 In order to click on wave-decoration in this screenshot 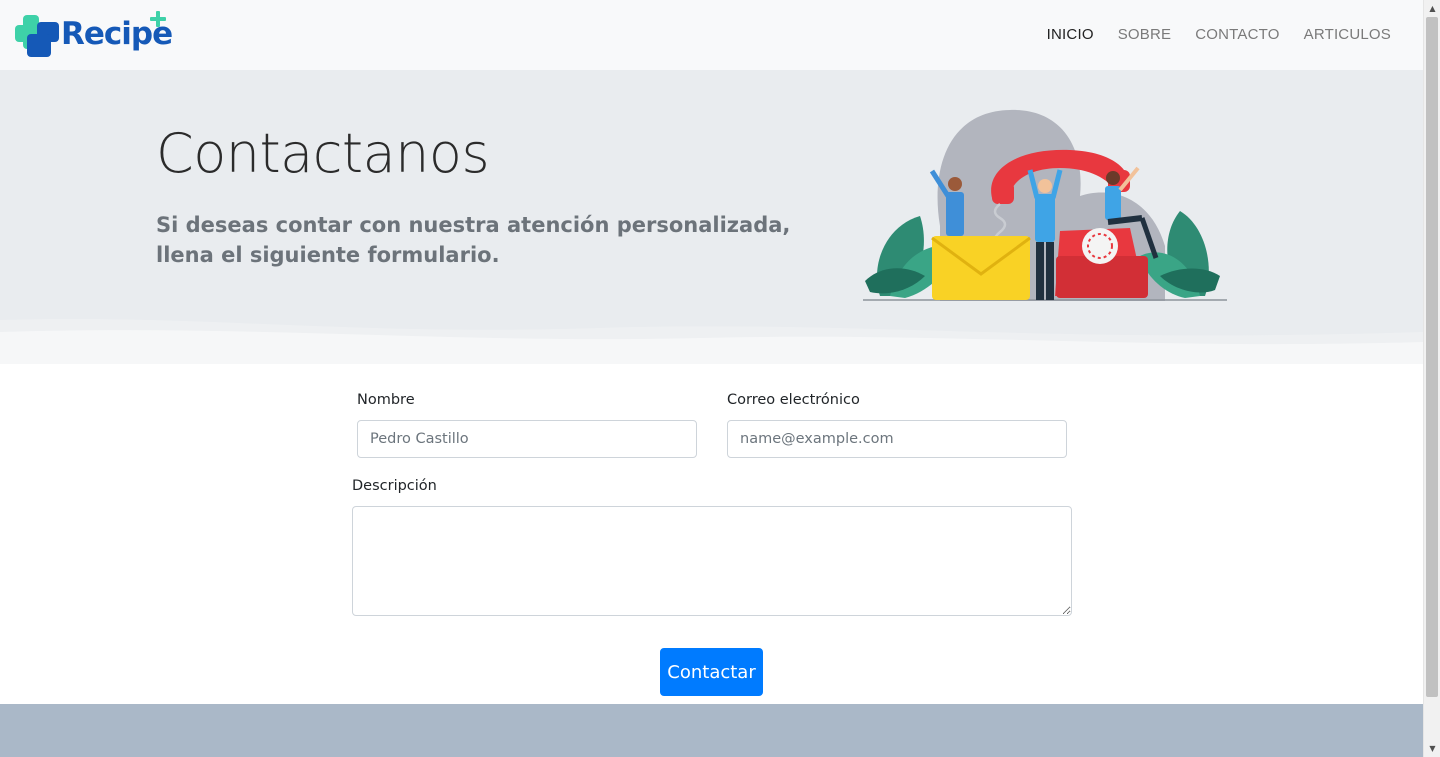, I will do `click(711, 341)`.